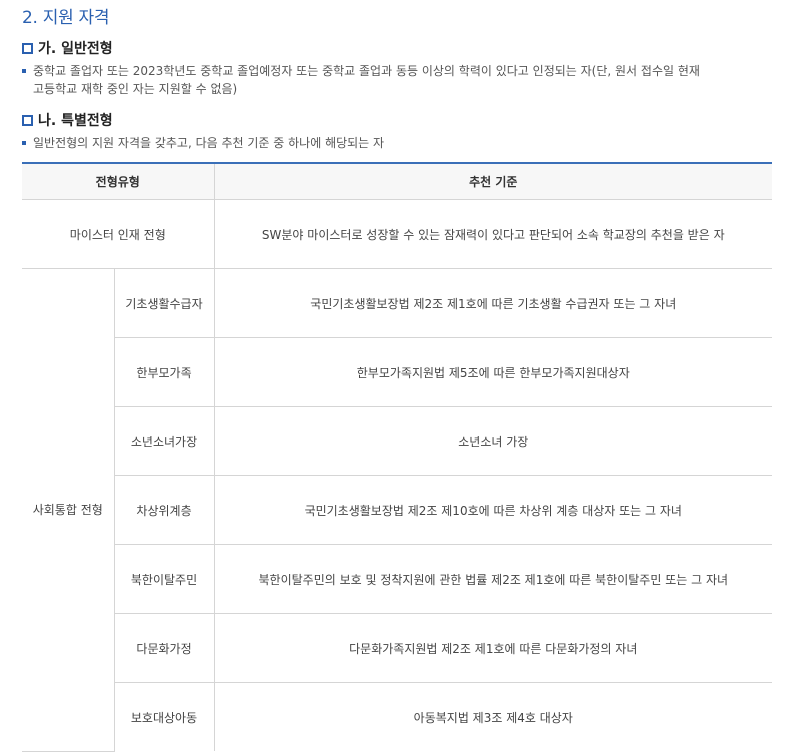 The height and width of the screenshot is (752, 798). Describe the element at coordinates (493, 303) in the screenshot. I see `social-criteria: 국민기초생활보장법 제2조 제1호에 따른 기초생활 수급권자 또는 그 자녀` at that location.